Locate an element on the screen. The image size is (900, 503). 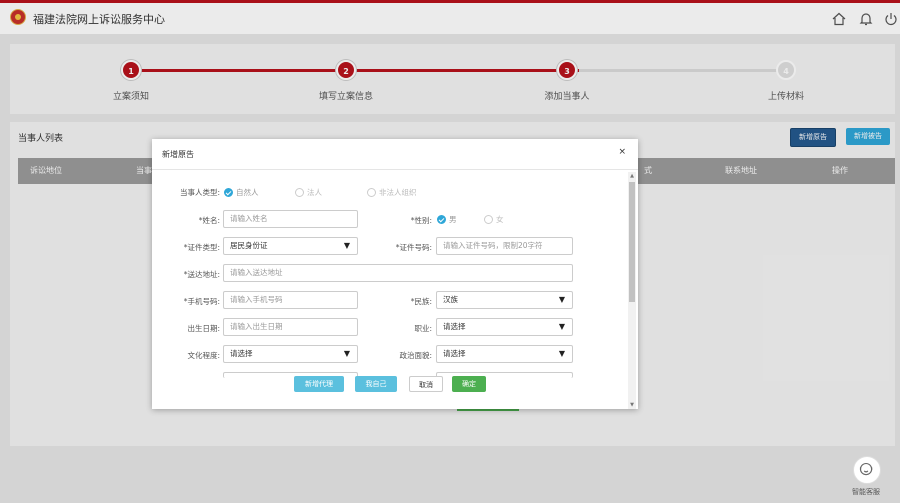
ethnicity-select: 汉族 ▼ is located at coordinates (504, 300).